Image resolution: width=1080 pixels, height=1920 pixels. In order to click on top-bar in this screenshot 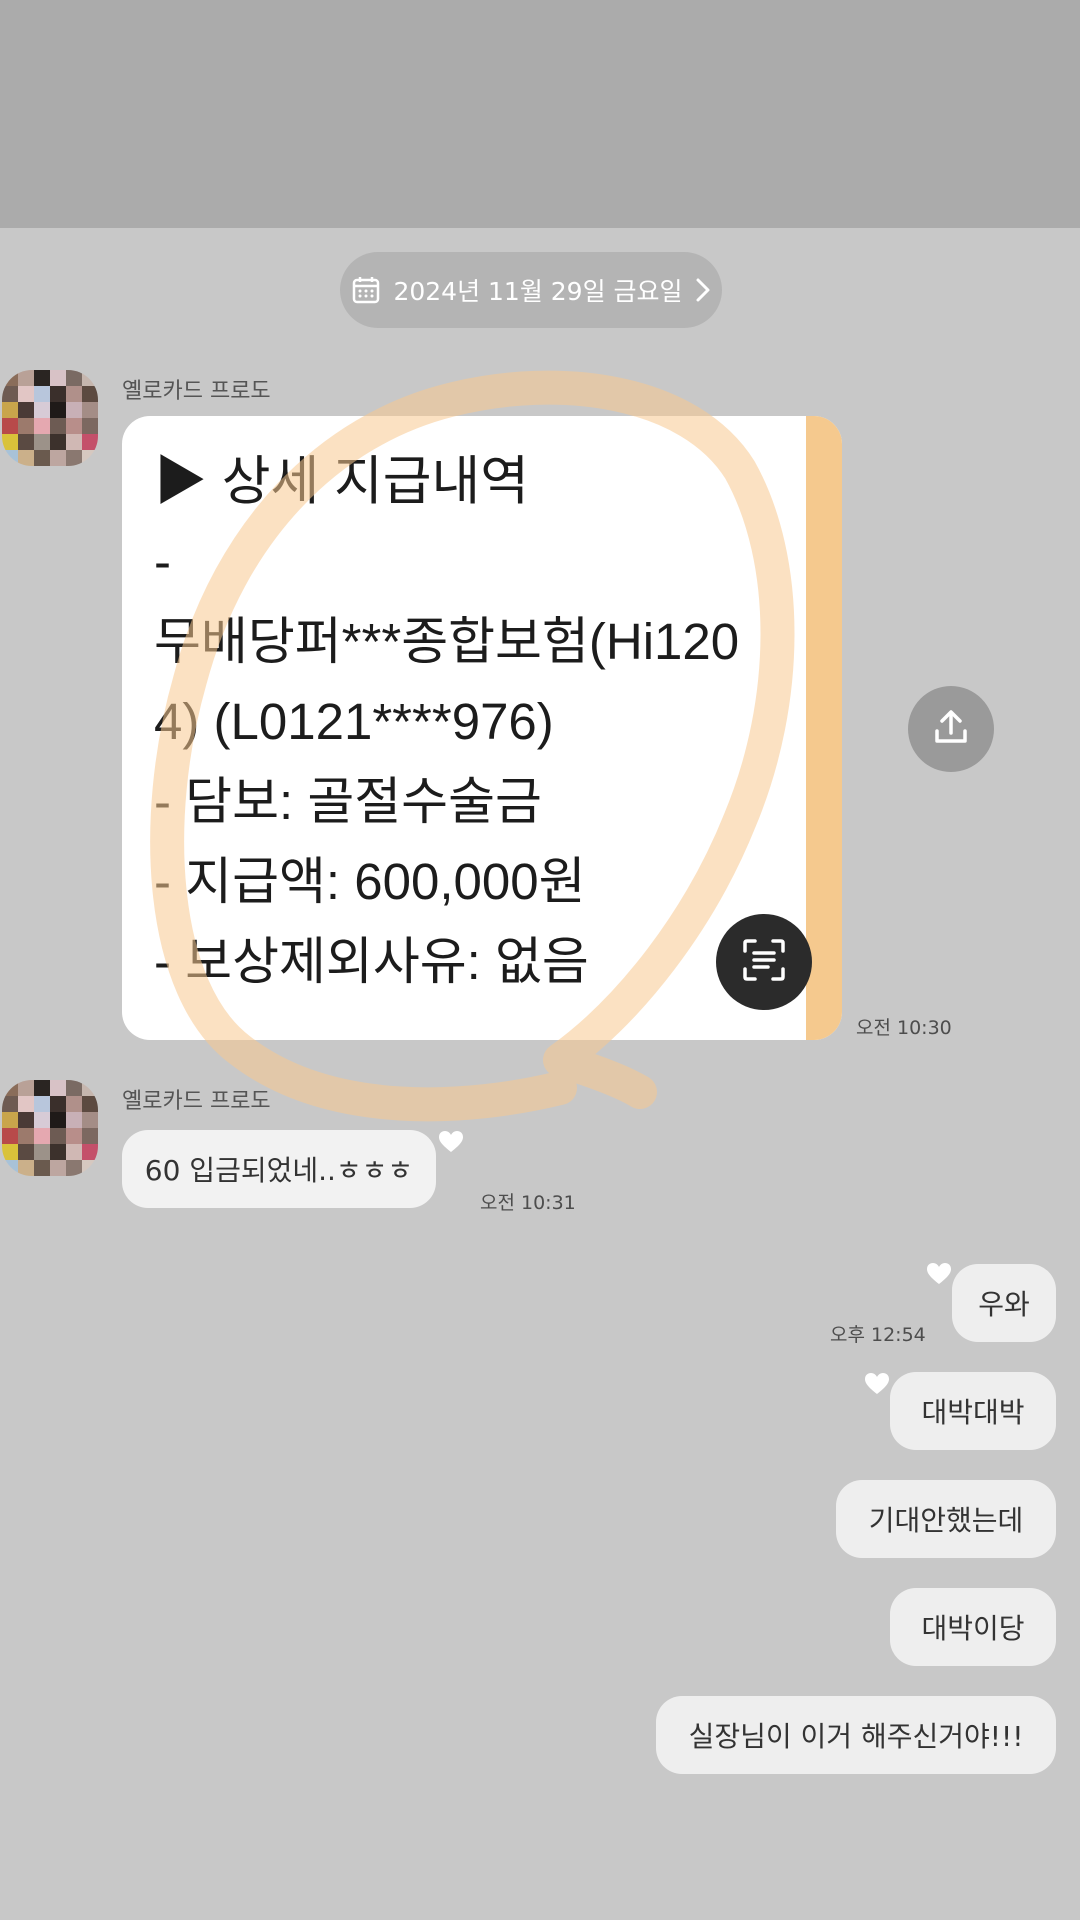, I will do `click(540, 114)`.